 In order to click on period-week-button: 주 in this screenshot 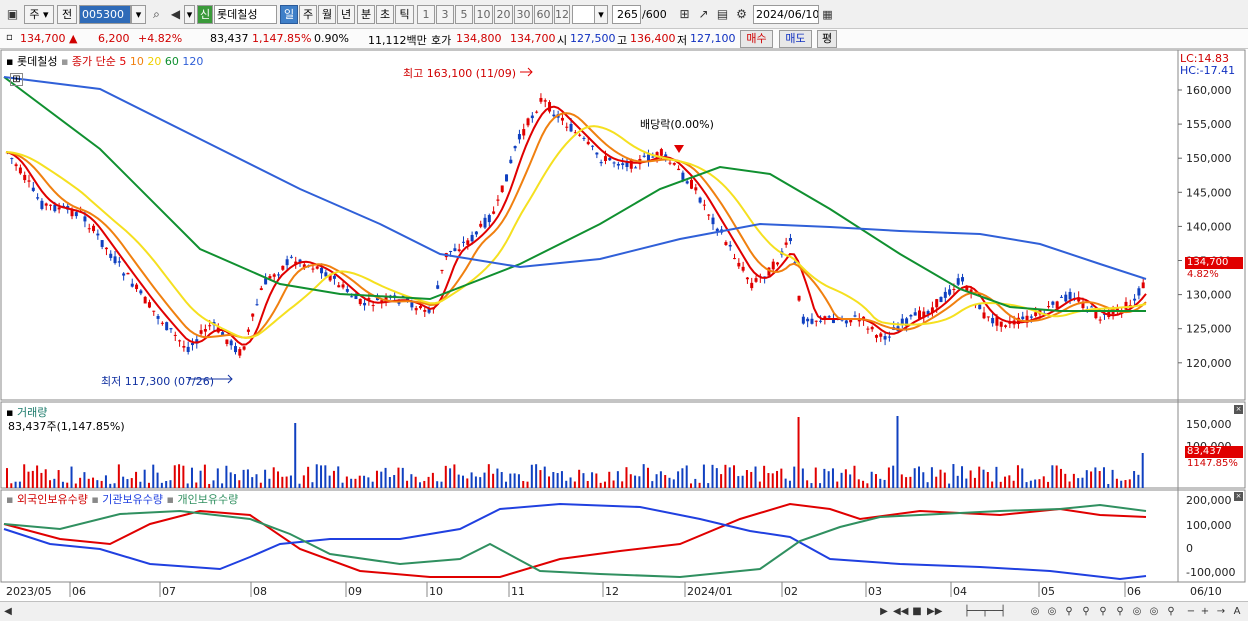, I will do `click(308, 14)`.